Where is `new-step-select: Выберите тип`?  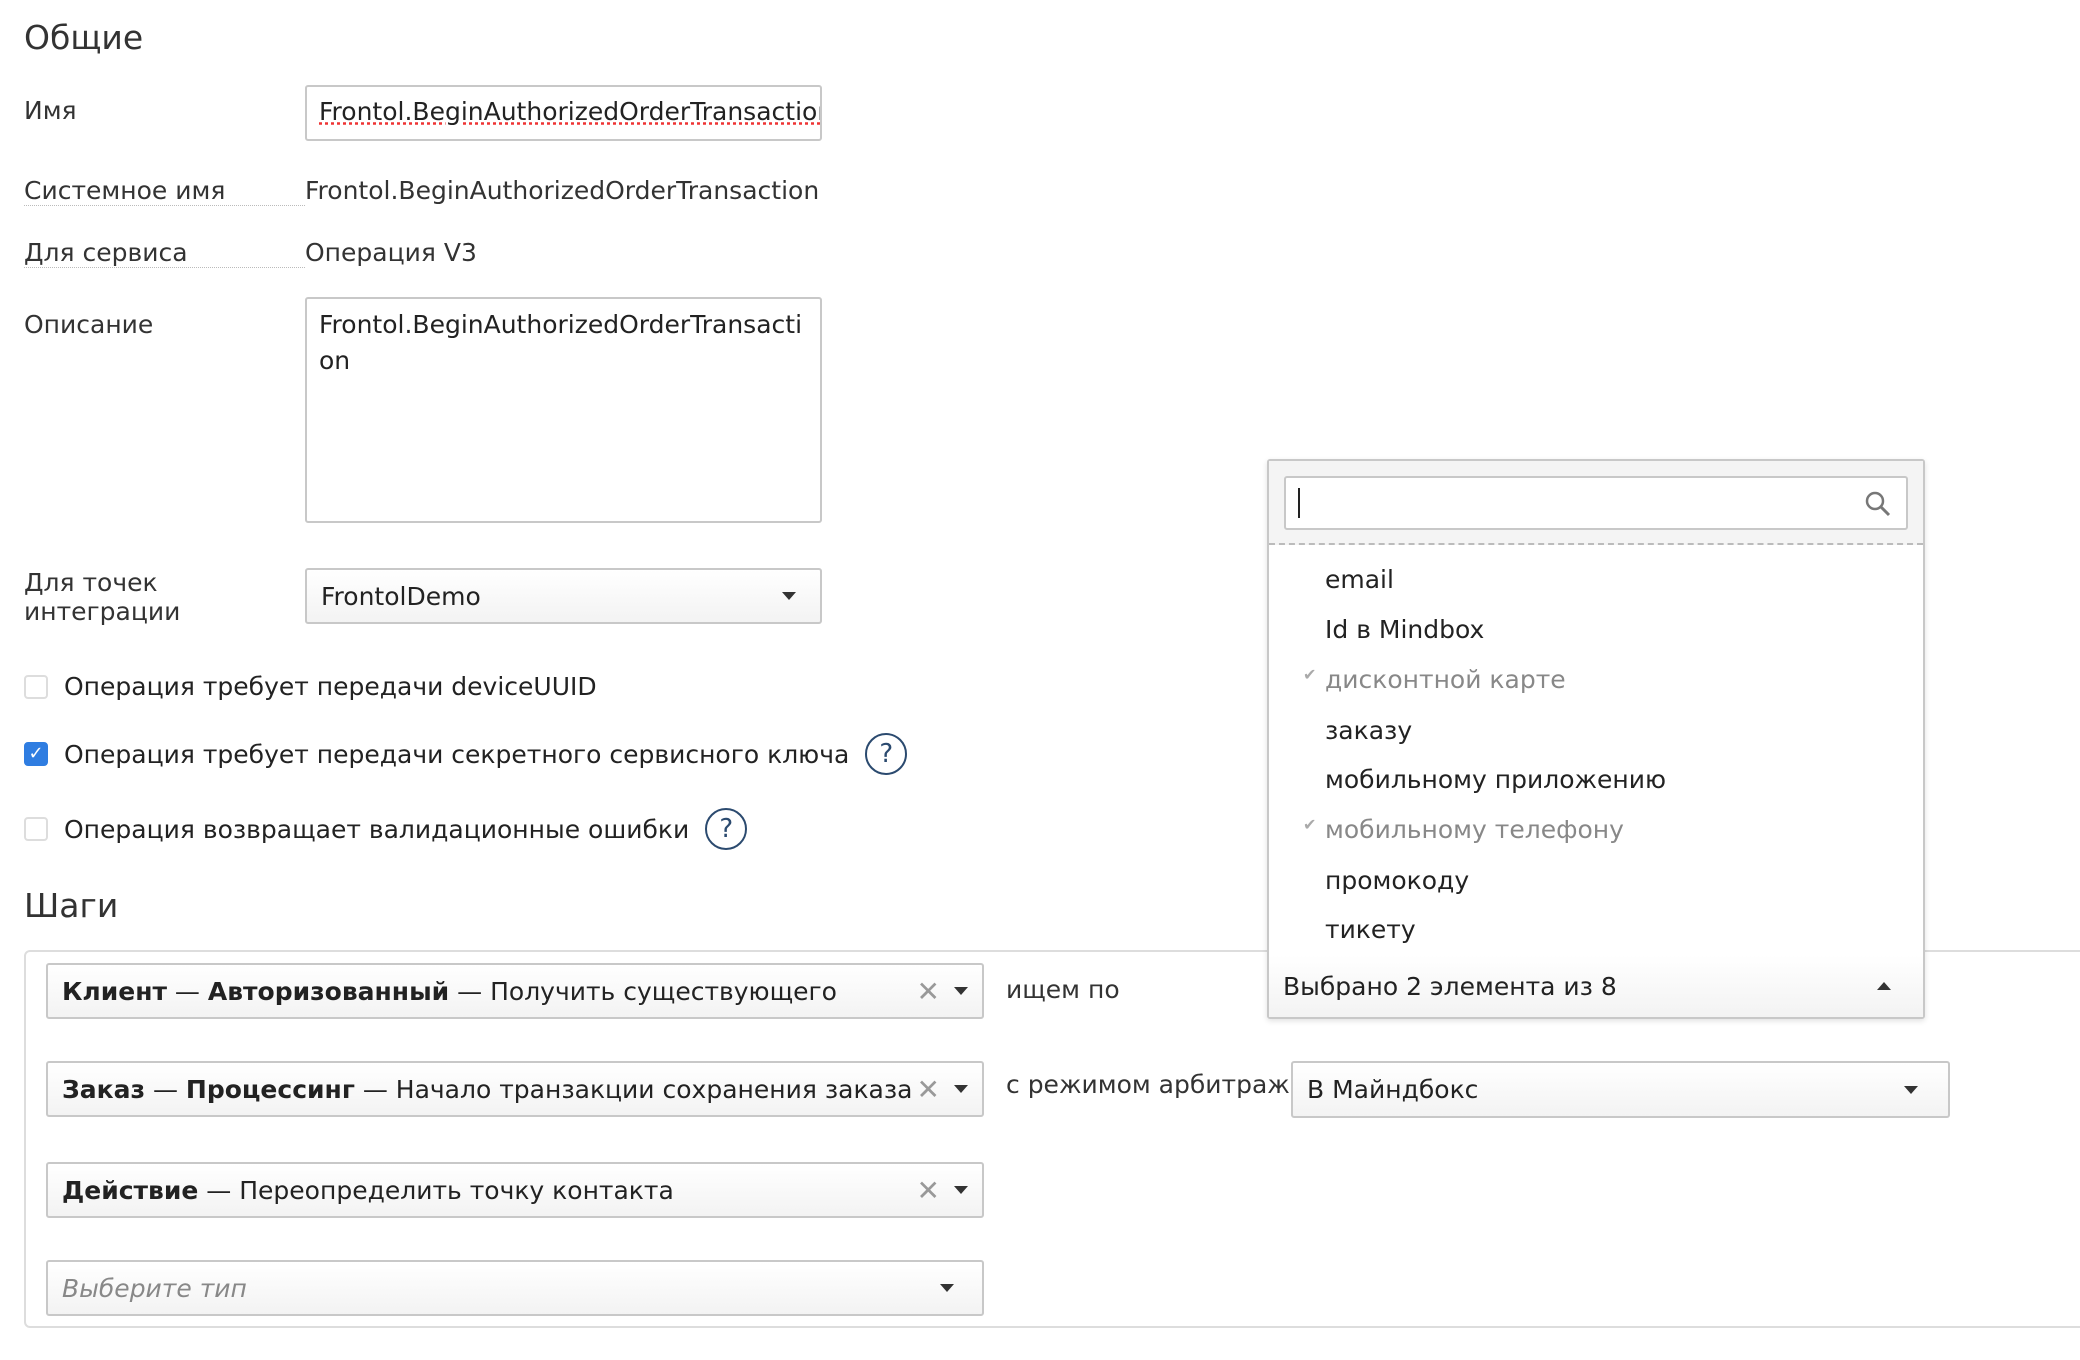 new-step-select: Выберите тип is located at coordinates (515, 1288).